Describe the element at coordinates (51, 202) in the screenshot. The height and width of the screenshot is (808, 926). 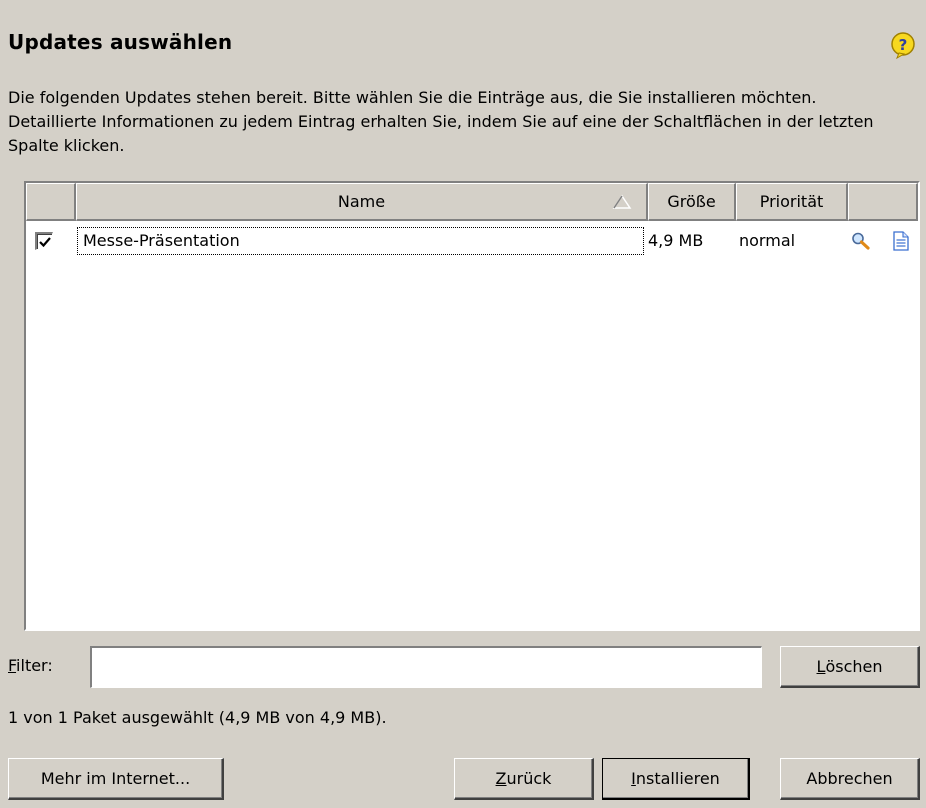
I see `column-header-checkbox` at that location.